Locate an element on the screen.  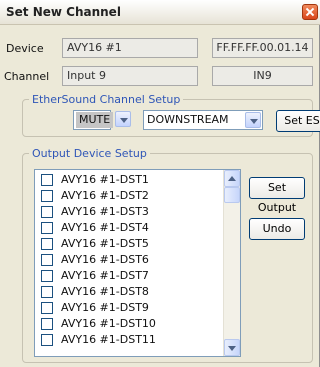
direction-select: DOWNSTREAM is located at coordinates (203, 120).